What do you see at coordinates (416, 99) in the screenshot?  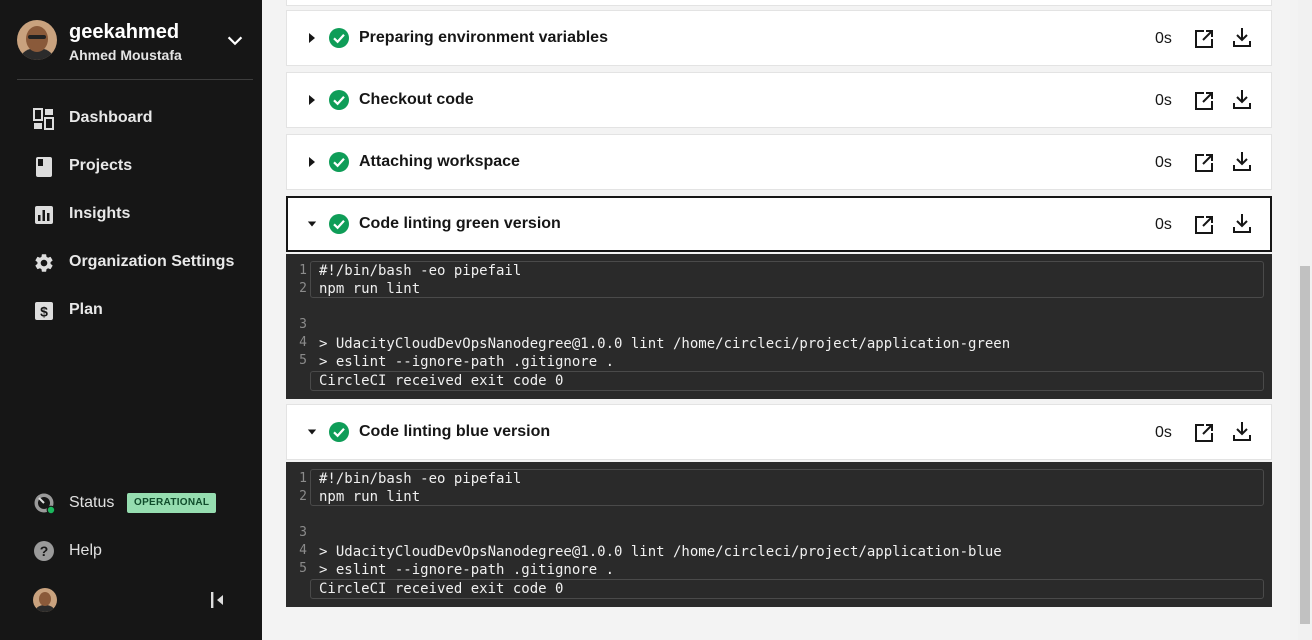 I see `step-title: Checkout code` at bounding box center [416, 99].